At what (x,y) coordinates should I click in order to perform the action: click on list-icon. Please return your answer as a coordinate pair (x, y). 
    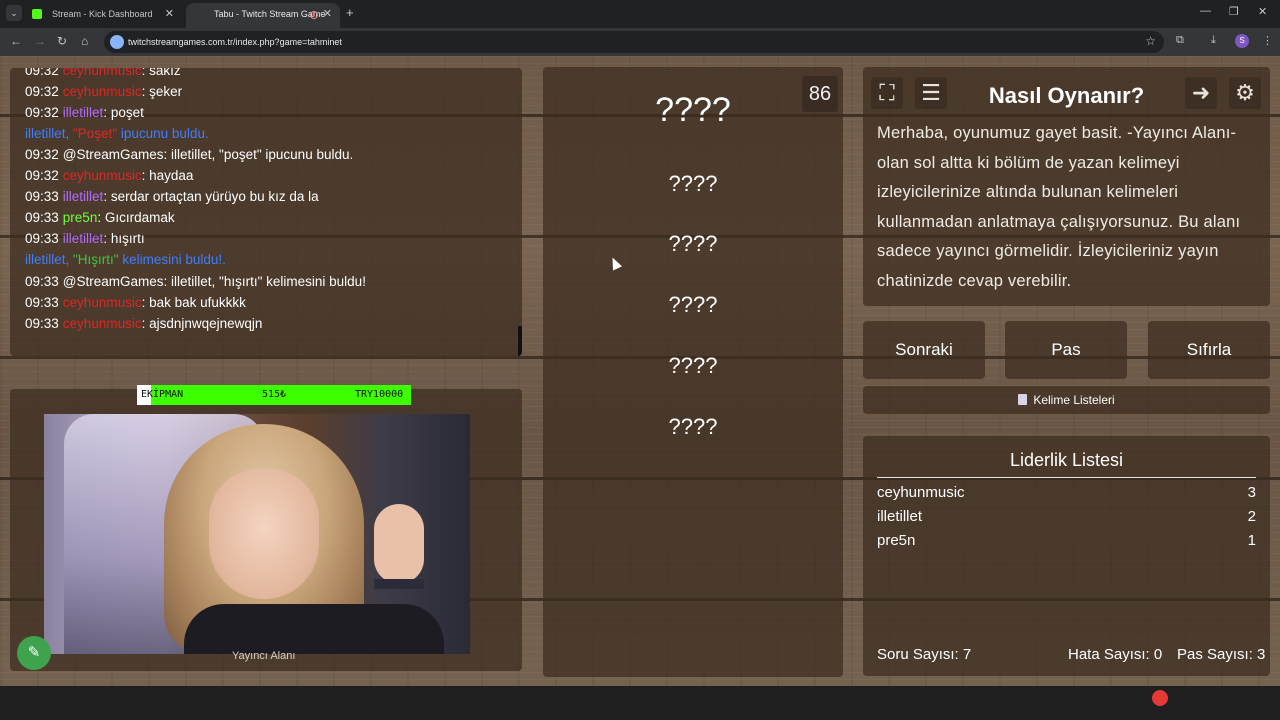
    Looking at the image, I should click on (1023, 399).